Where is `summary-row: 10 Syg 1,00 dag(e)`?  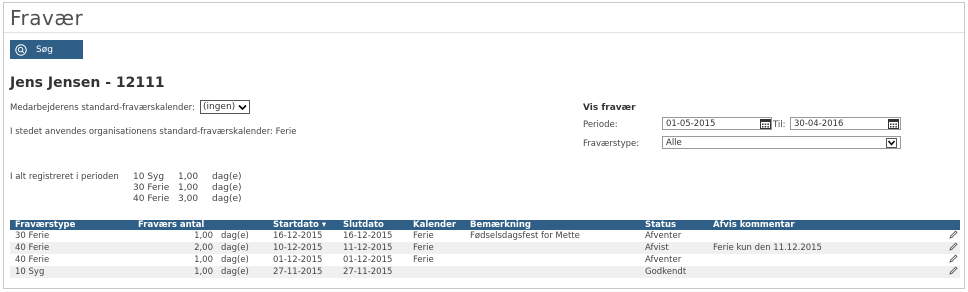 summary-row: 10 Syg 1,00 dag(e) is located at coordinates (187, 177).